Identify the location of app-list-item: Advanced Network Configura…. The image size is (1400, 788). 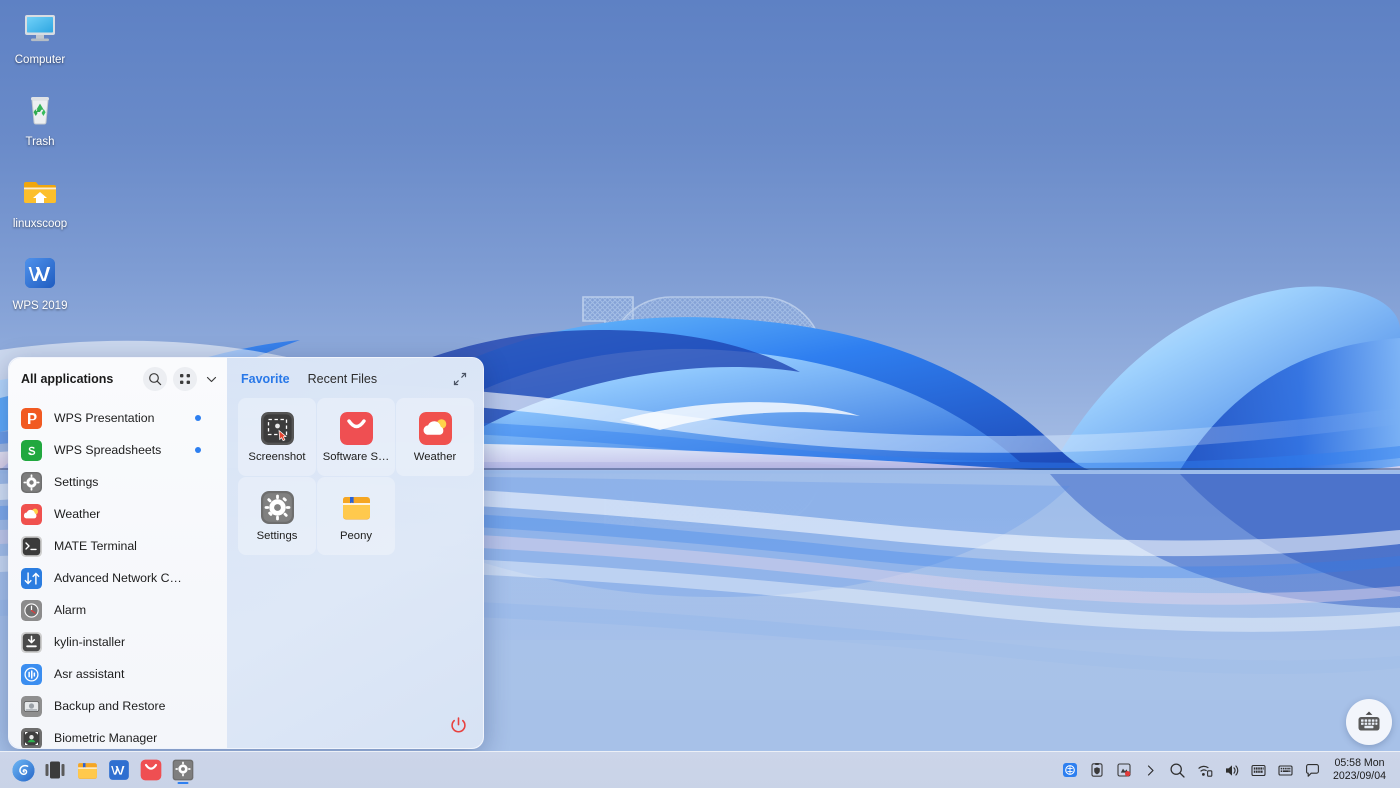
(118, 578).